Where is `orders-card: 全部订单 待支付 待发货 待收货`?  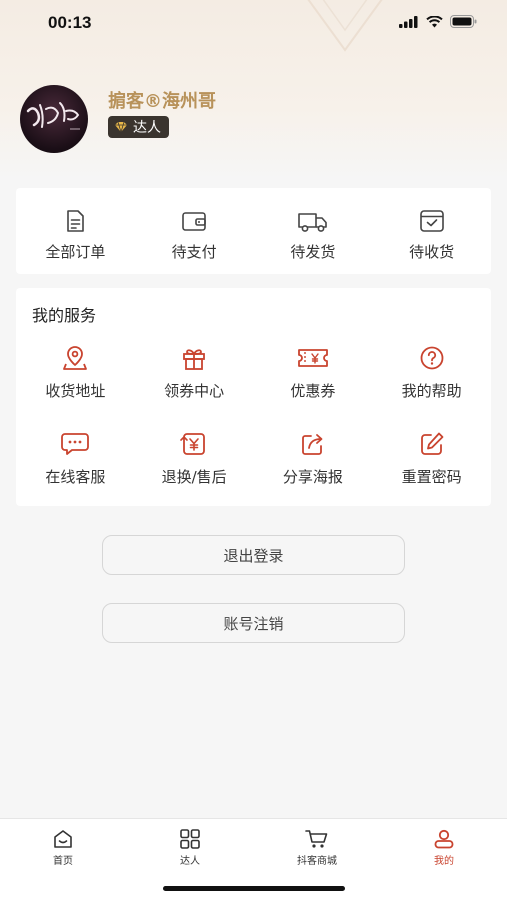 orders-card: 全部订单 待支付 待发货 待收货 is located at coordinates (253, 231).